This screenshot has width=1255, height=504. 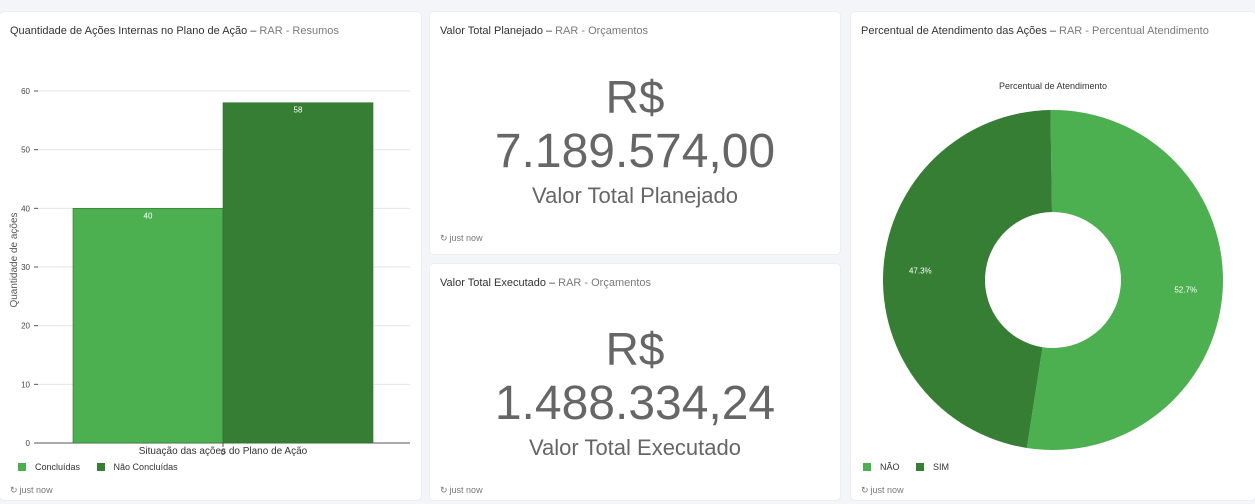 I want to click on slice-percent-label: 52.7%, so click(x=1185, y=289).